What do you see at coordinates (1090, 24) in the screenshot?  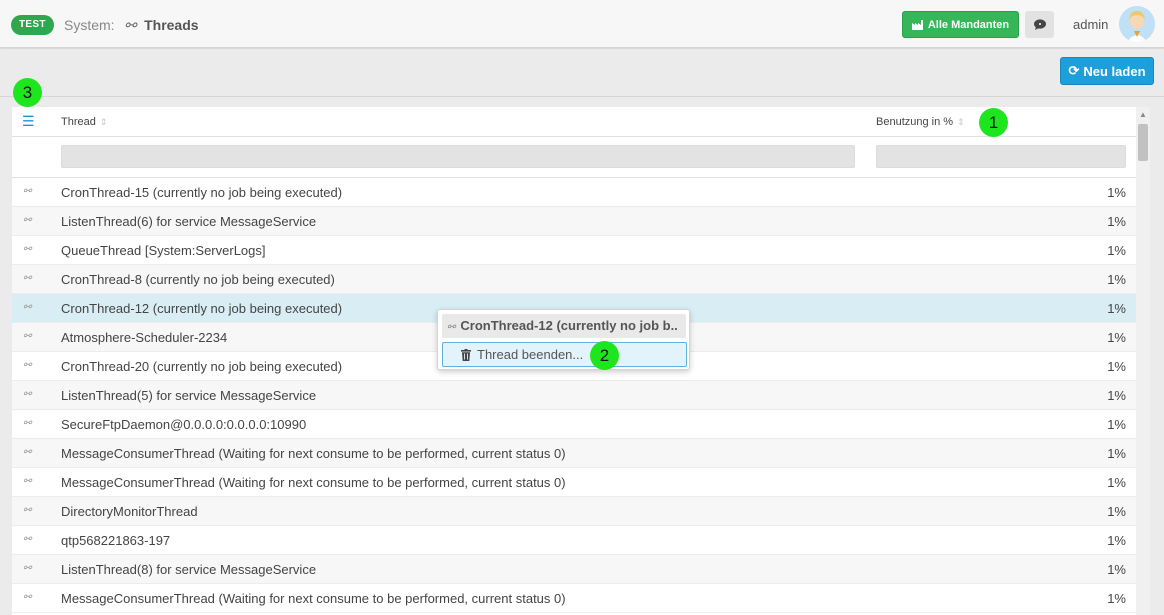 I see `user-name: admin` at bounding box center [1090, 24].